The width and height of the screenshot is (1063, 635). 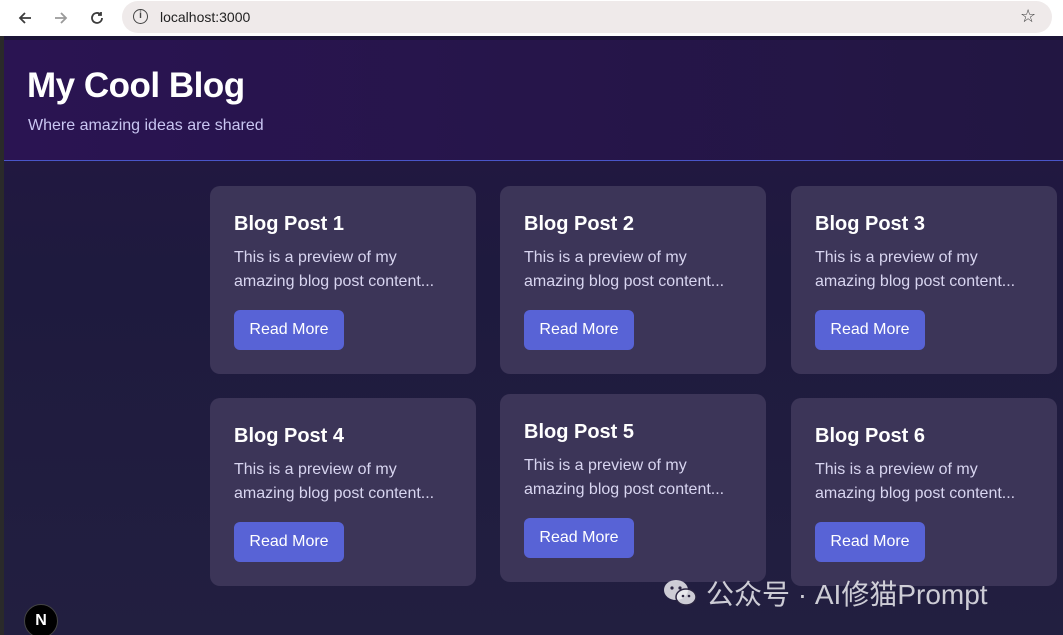 What do you see at coordinates (1028, 16) in the screenshot?
I see `star-icon: ☆` at bounding box center [1028, 16].